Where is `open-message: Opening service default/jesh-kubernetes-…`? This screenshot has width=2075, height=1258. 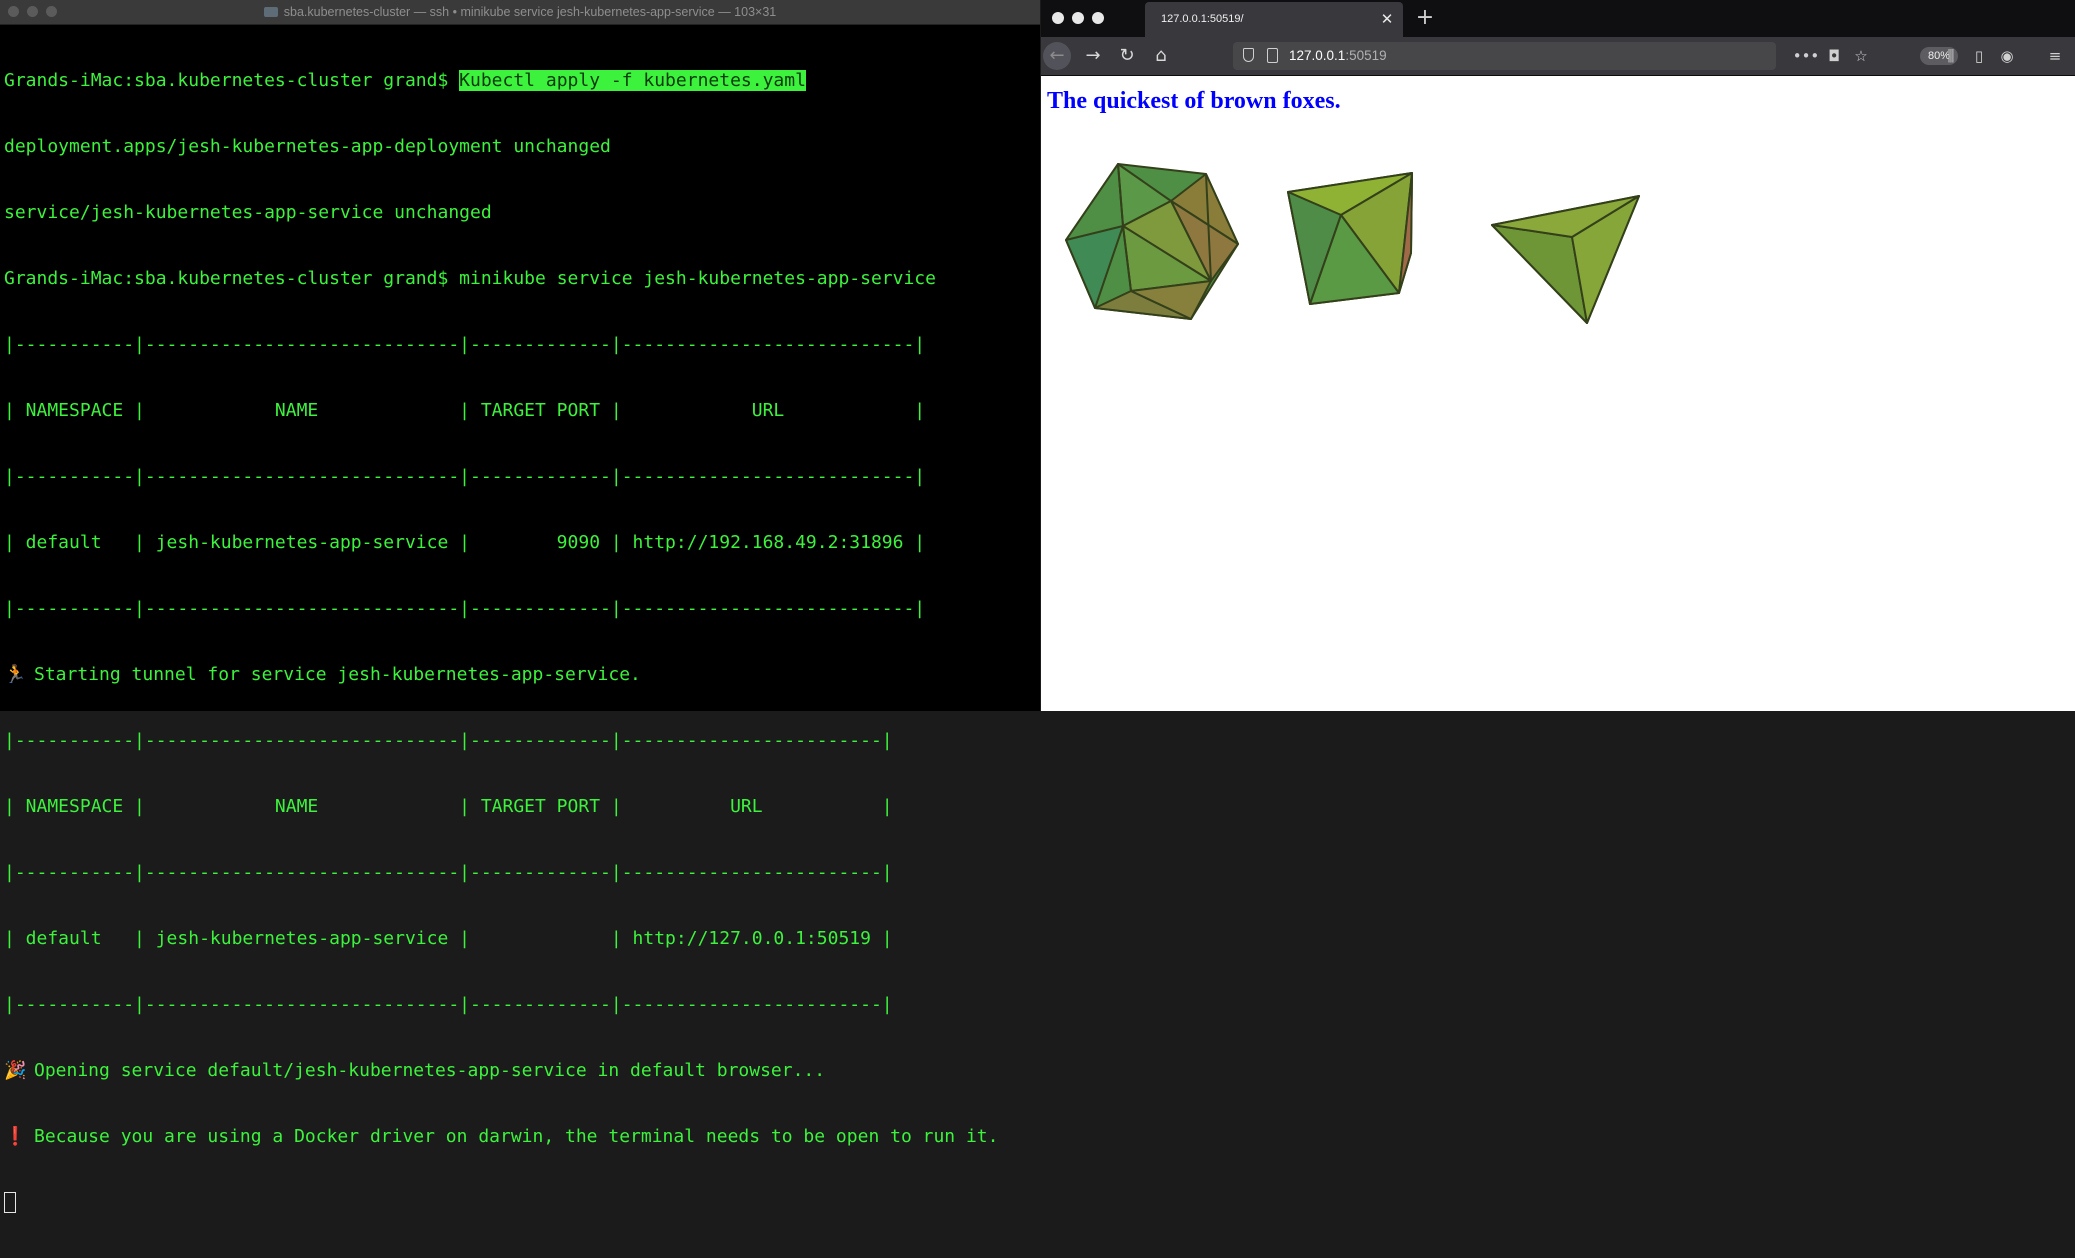
open-message: Opening service default/jesh-kubernetes-… is located at coordinates (430, 1070).